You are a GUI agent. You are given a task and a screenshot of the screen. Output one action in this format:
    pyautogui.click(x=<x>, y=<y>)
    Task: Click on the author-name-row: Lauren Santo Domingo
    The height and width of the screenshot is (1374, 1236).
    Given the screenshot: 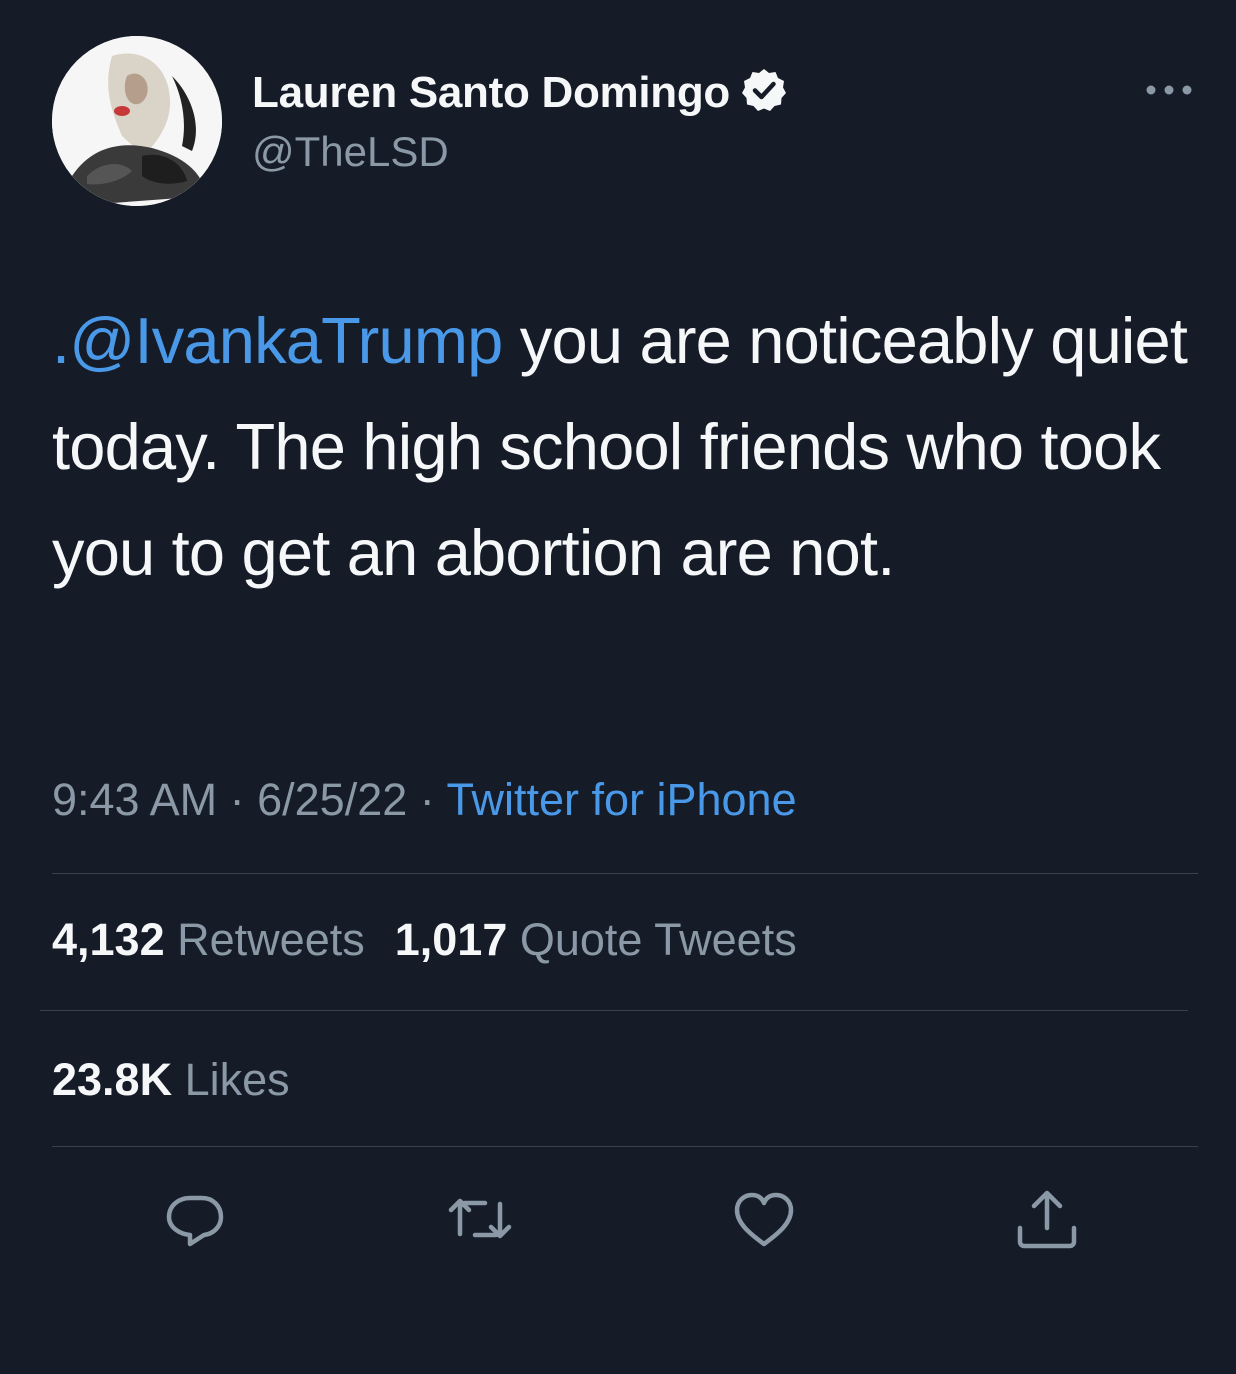 What is the action you would take?
    pyautogui.click(x=520, y=92)
    